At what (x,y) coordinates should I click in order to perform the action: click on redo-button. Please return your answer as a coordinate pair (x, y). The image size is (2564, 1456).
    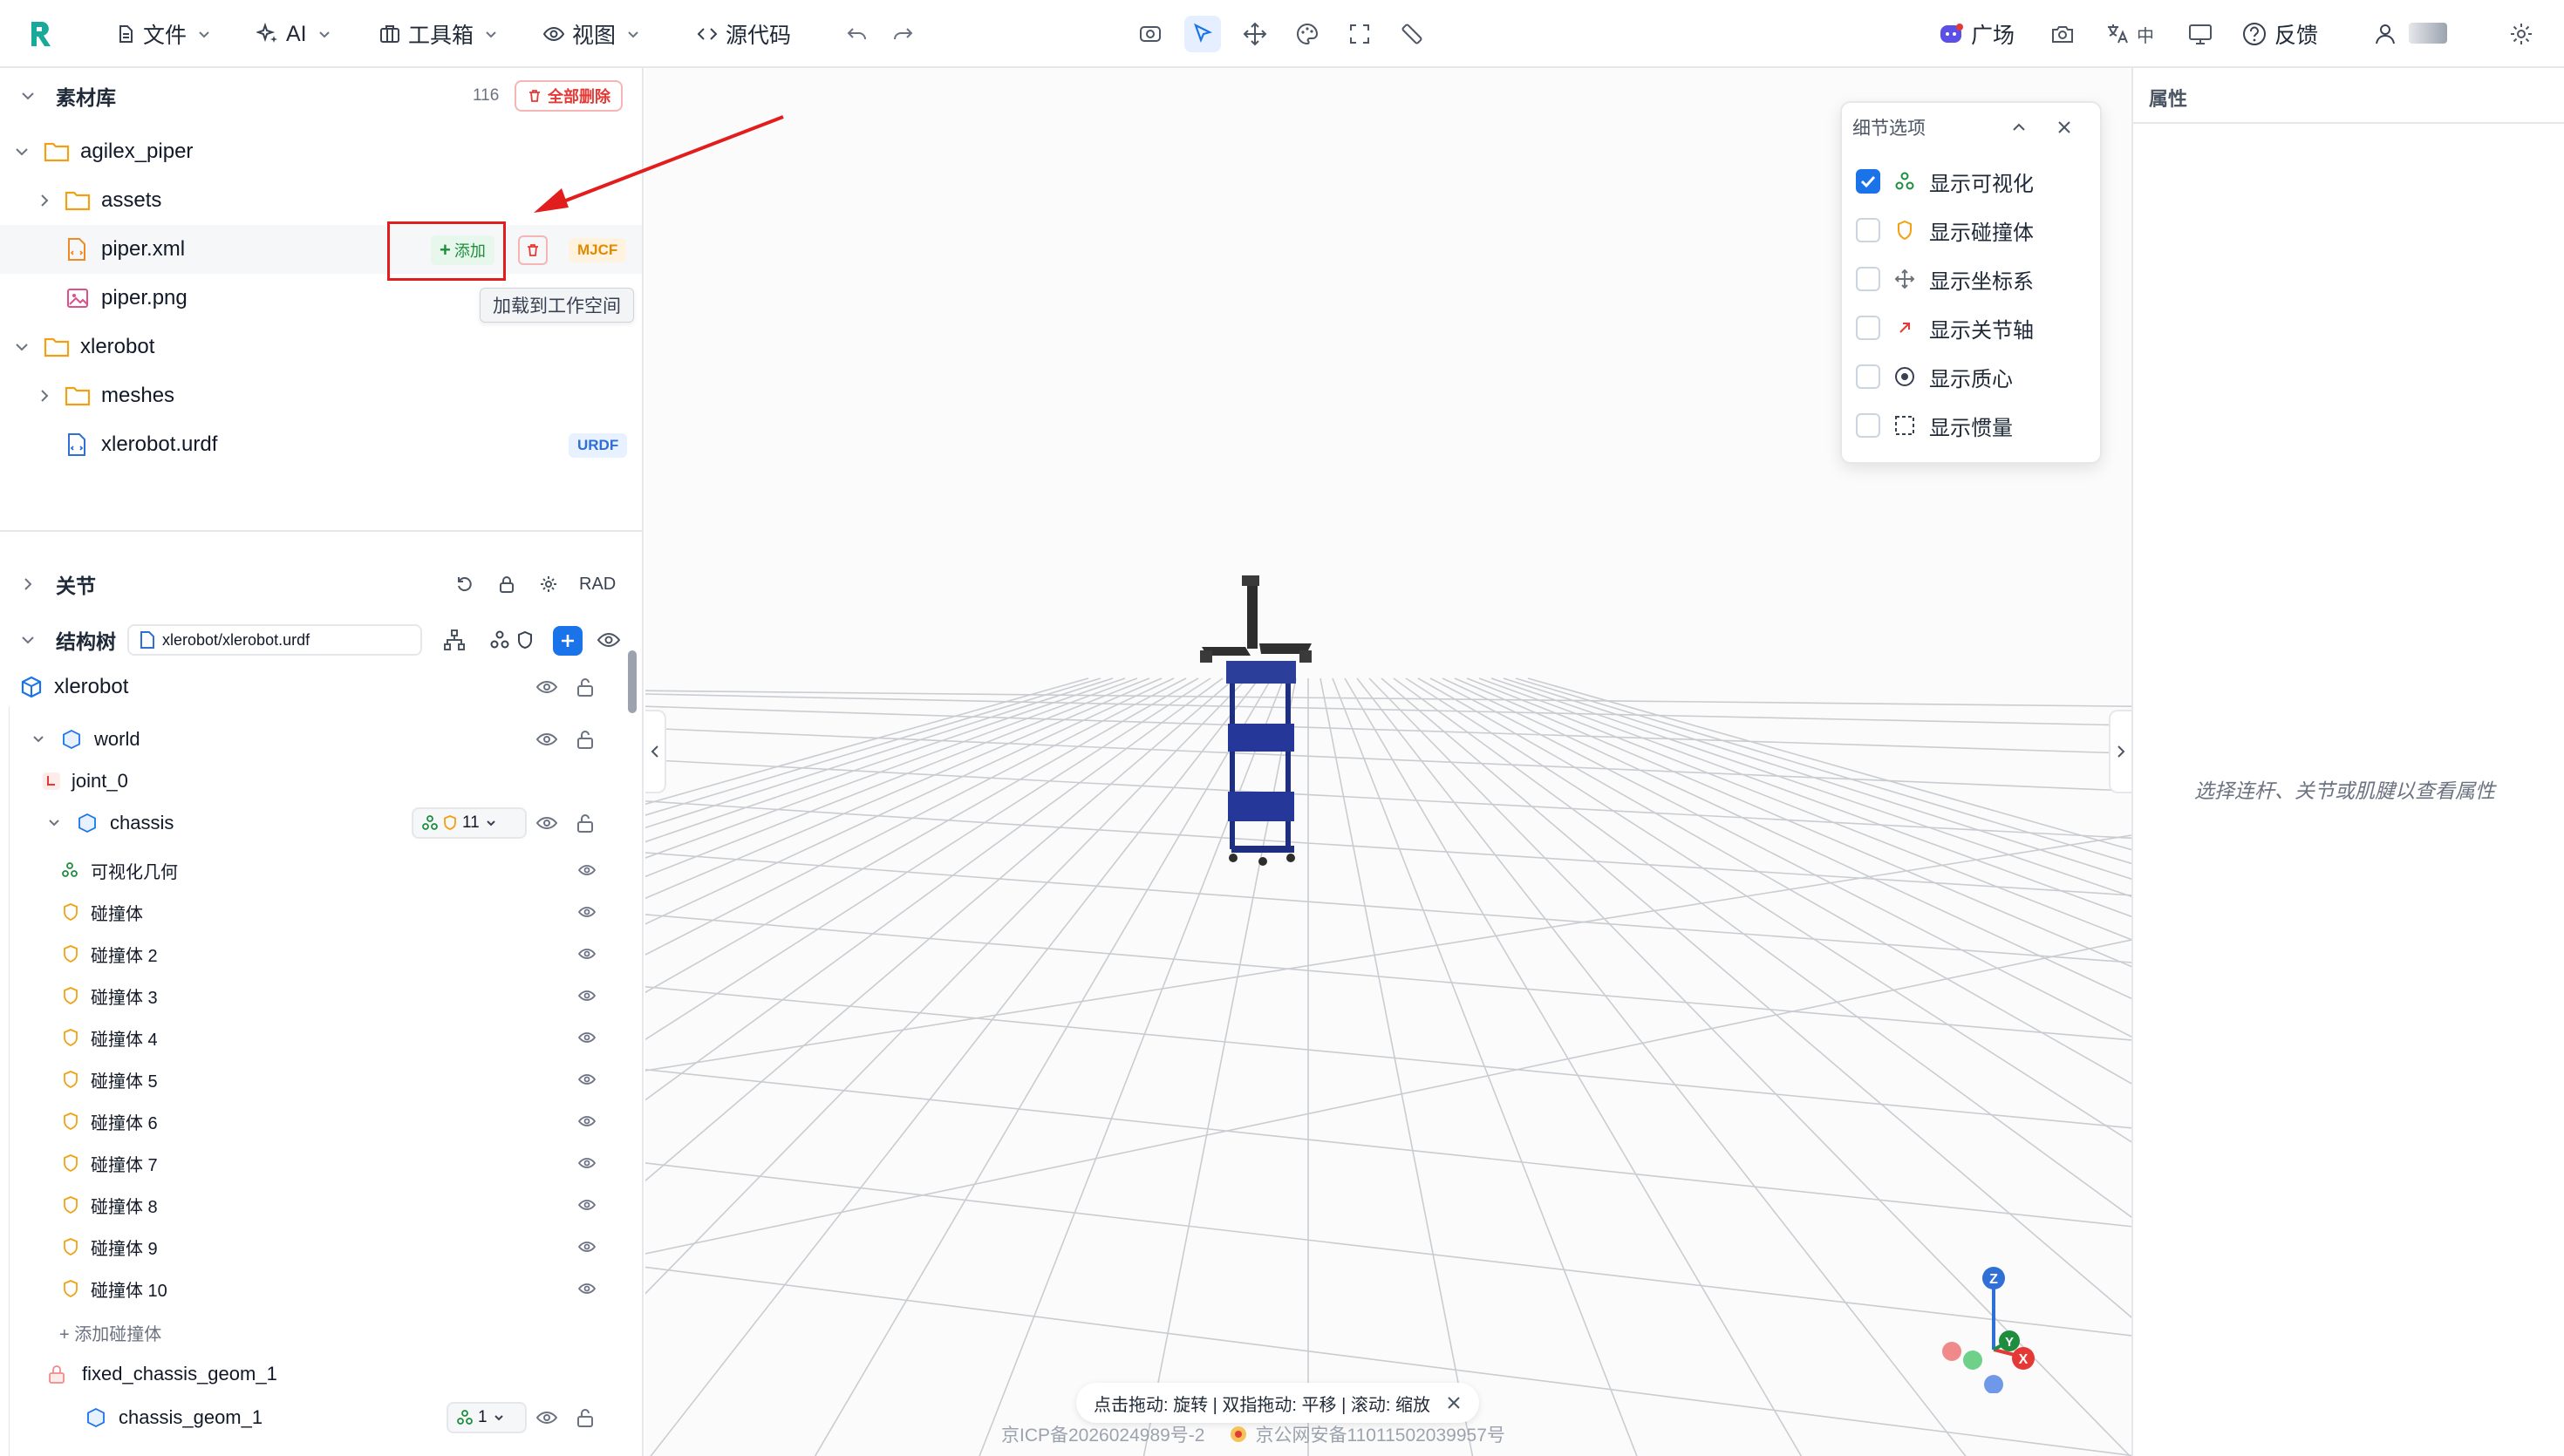
    Looking at the image, I should click on (902, 34).